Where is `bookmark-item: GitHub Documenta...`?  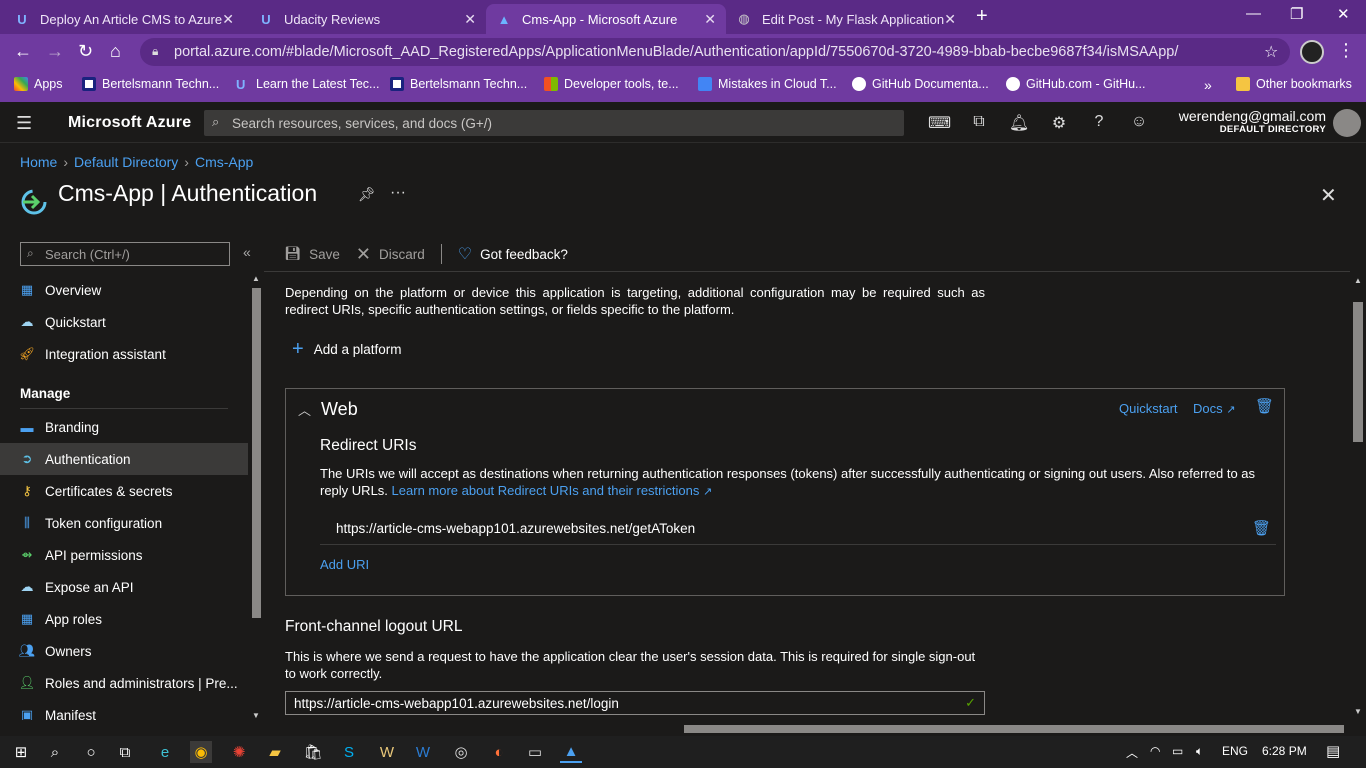 bookmark-item: GitHub Documenta... is located at coordinates (920, 84).